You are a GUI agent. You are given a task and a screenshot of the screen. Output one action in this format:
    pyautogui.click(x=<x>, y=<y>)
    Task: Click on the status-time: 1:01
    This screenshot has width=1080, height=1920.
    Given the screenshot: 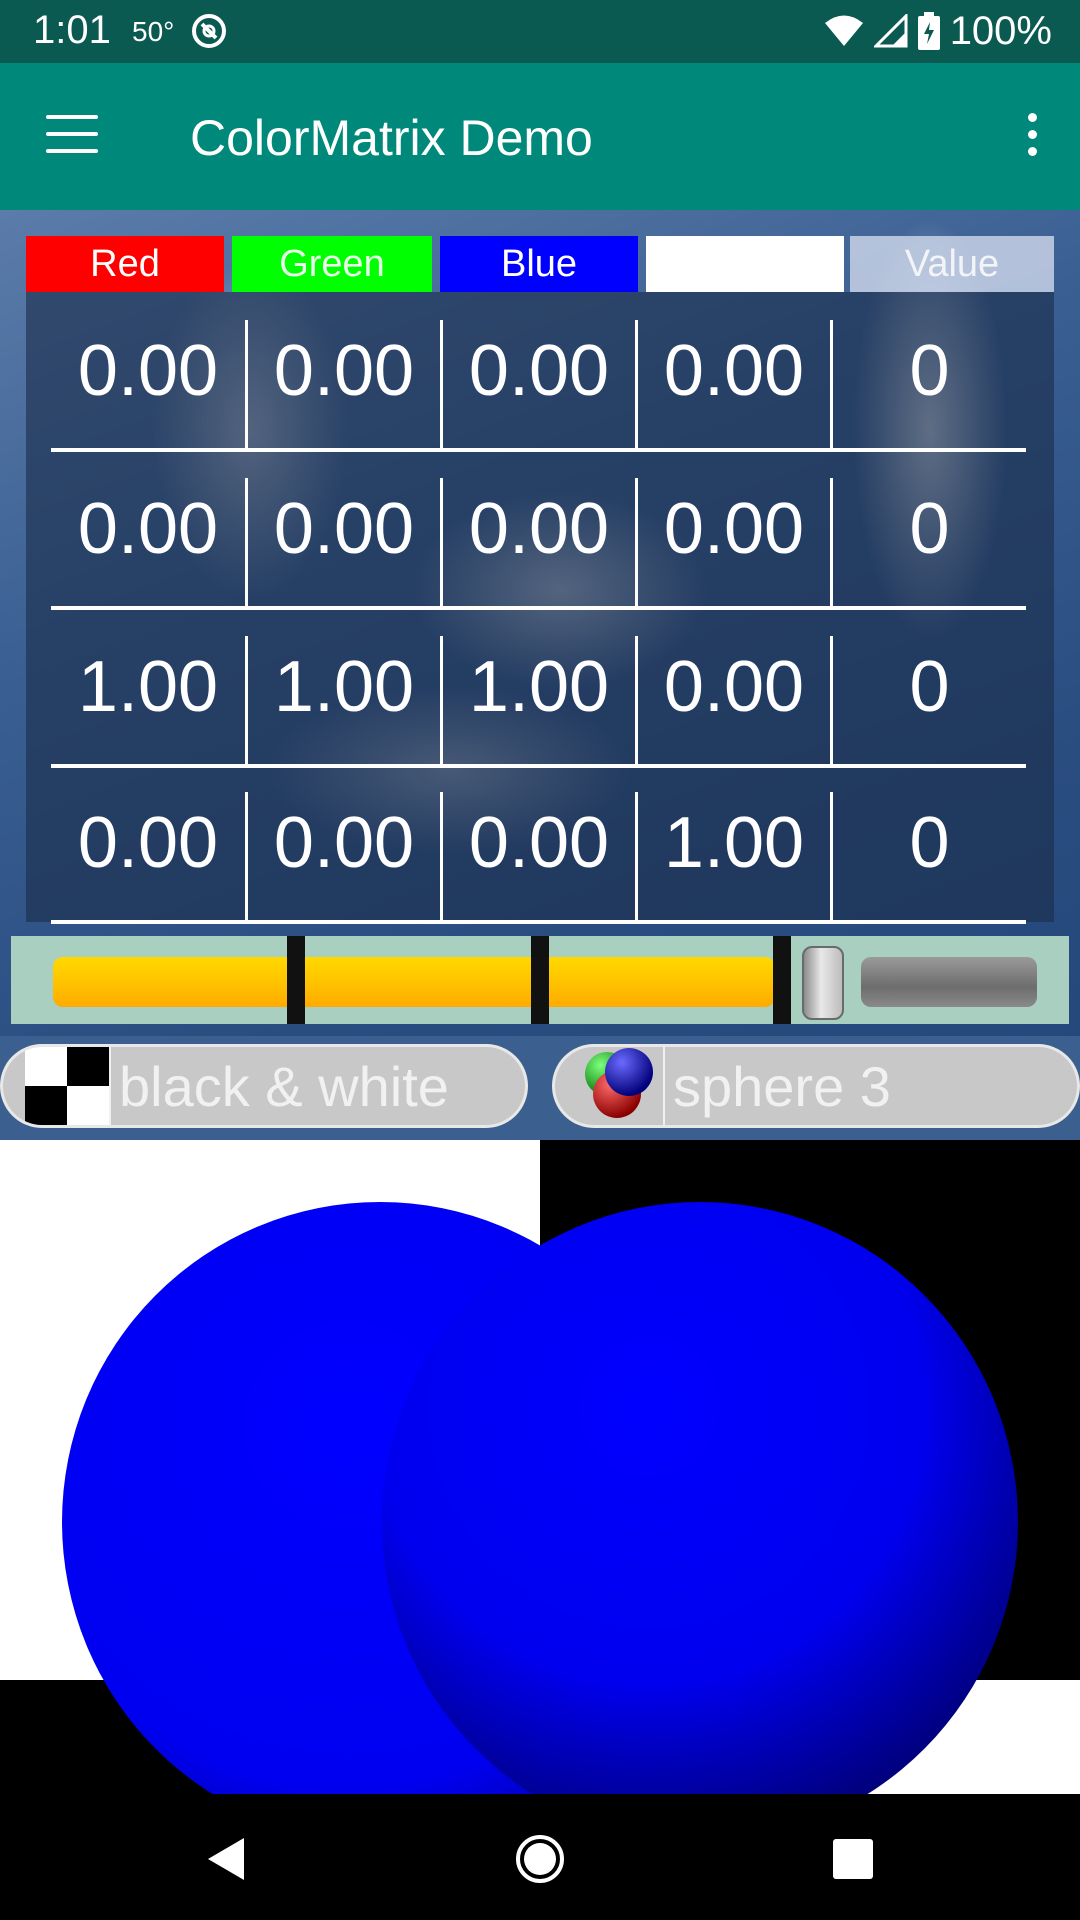 What is the action you would take?
    pyautogui.click(x=72, y=30)
    